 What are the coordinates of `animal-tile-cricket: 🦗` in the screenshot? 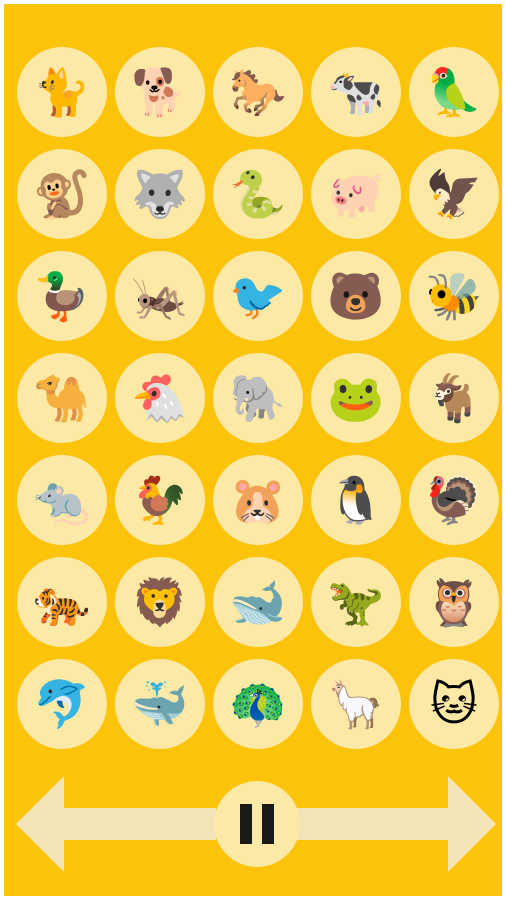 It's located at (160, 296).